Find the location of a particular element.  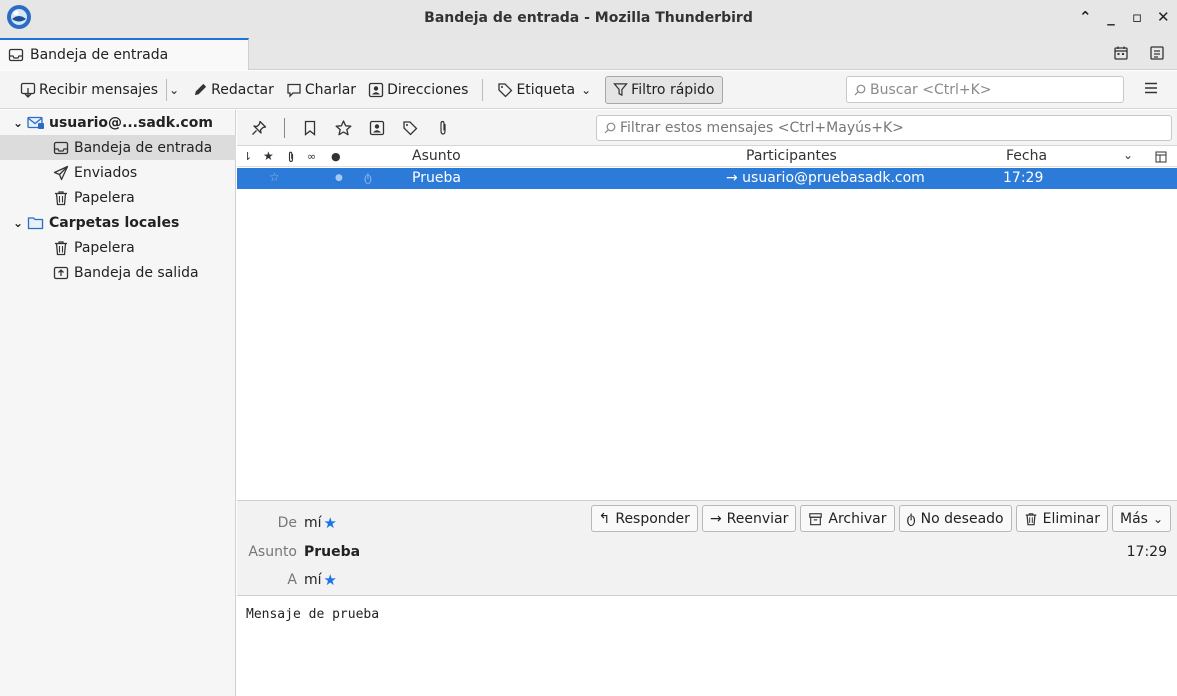

to-name: mí is located at coordinates (313, 580).